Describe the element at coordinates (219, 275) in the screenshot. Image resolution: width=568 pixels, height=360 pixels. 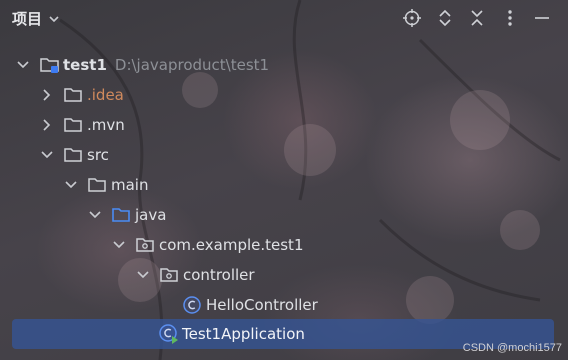
I see `tree-item-label: controller` at that location.